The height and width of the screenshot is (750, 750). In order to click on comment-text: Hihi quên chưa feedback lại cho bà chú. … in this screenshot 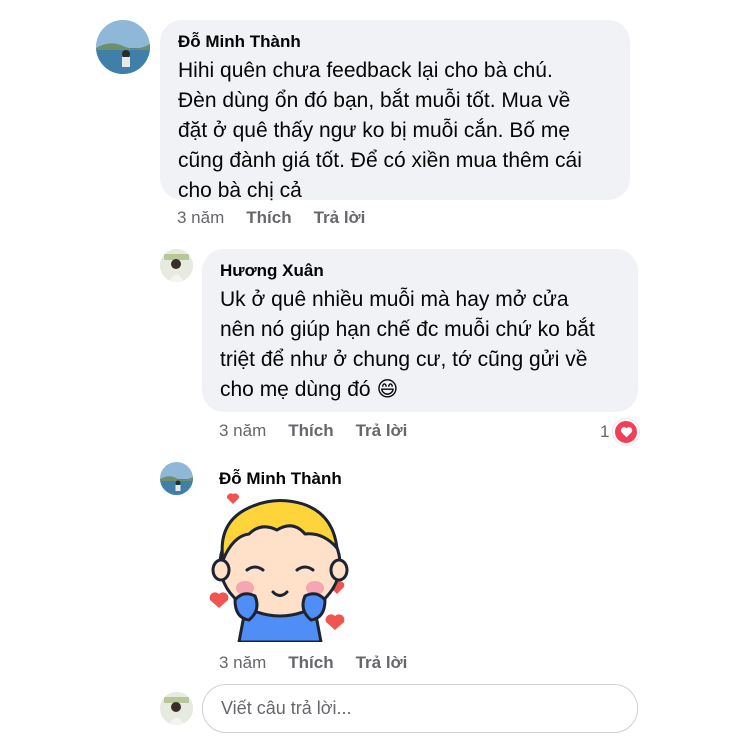, I will do `click(380, 130)`.